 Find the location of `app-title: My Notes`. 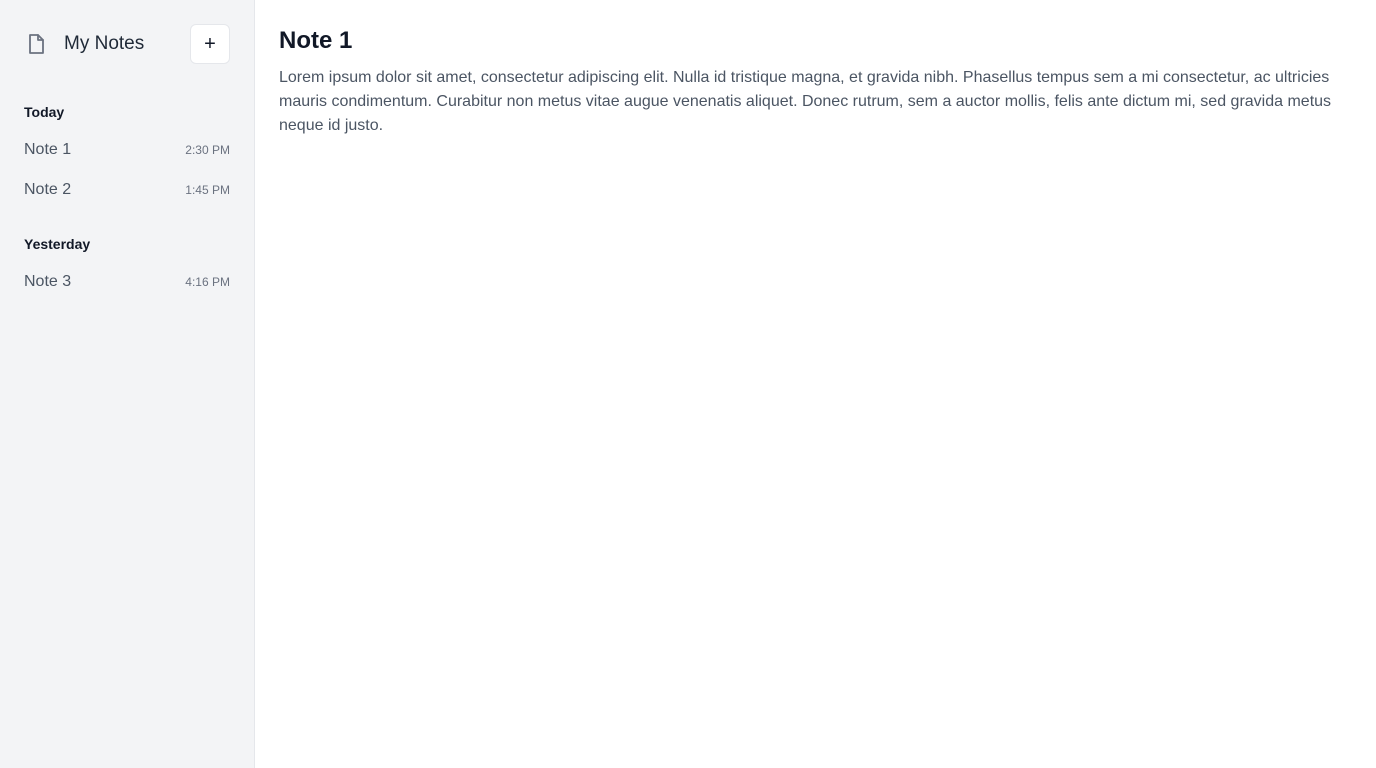

app-title: My Notes is located at coordinates (104, 43).